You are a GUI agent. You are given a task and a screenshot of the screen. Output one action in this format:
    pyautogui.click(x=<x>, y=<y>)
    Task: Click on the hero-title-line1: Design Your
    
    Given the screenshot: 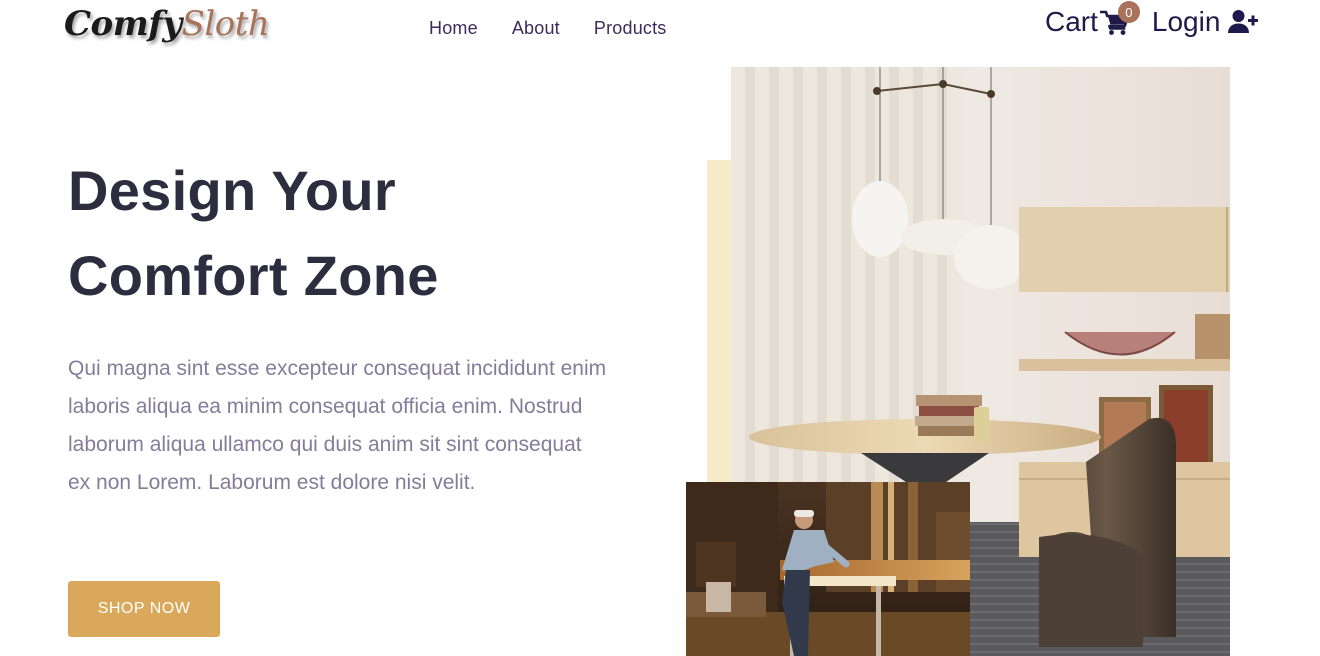 What is the action you would take?
    pyautogui.click(x=232, y=190)
    